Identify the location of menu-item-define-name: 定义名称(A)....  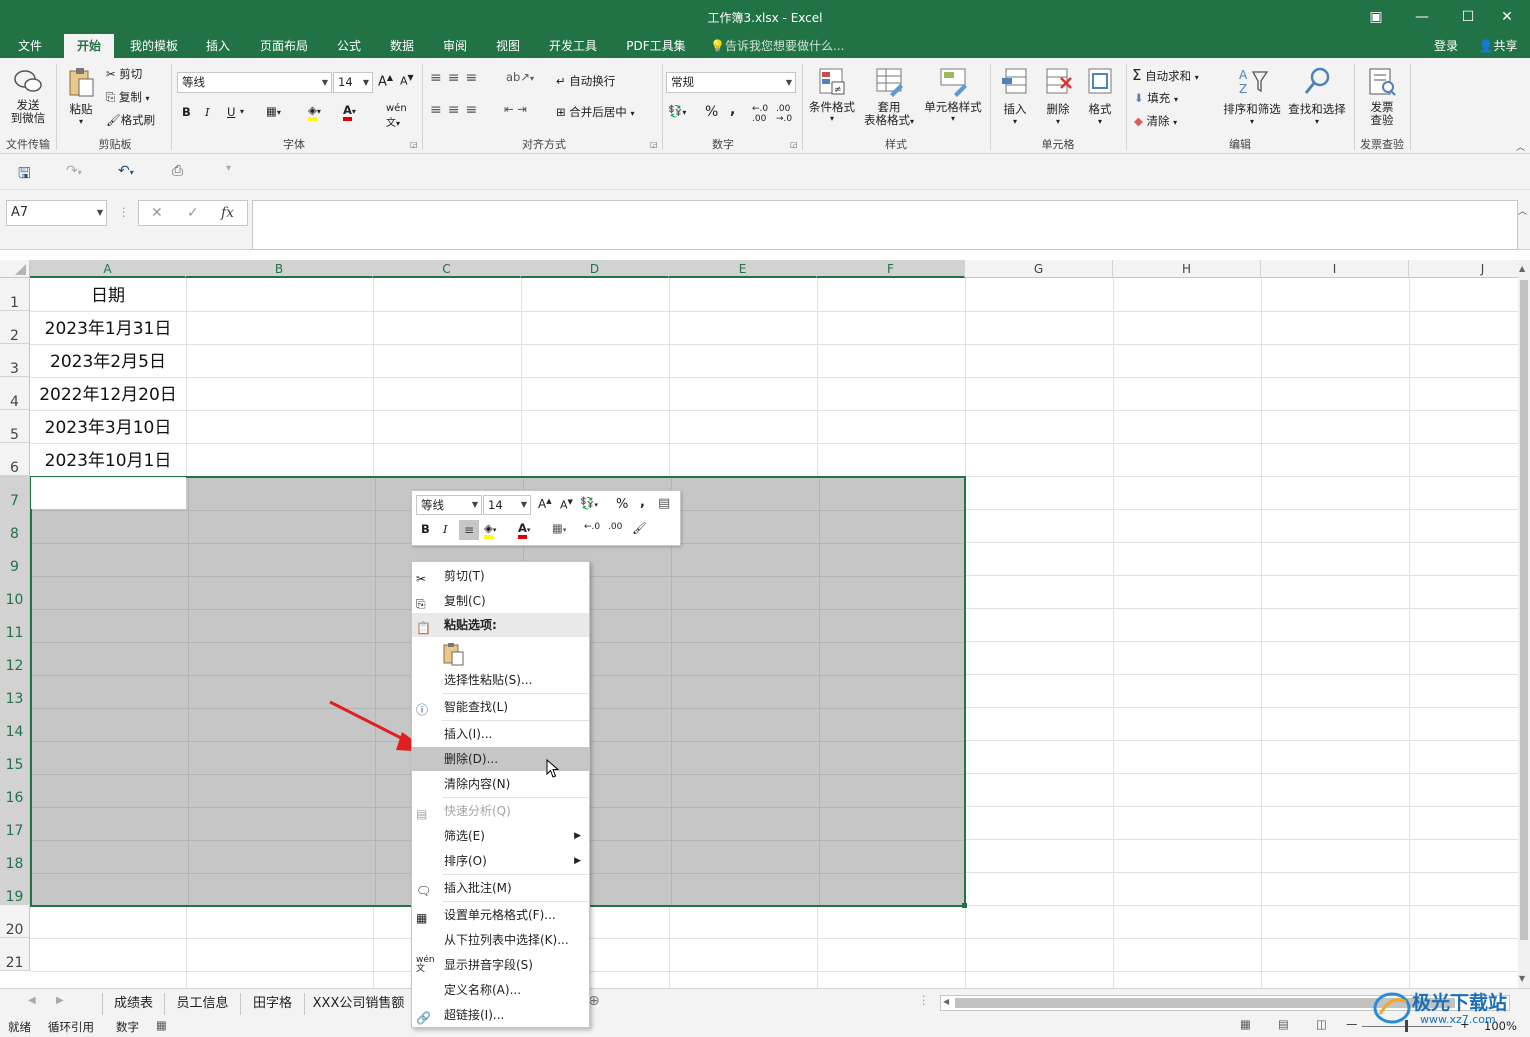
(500, 990).